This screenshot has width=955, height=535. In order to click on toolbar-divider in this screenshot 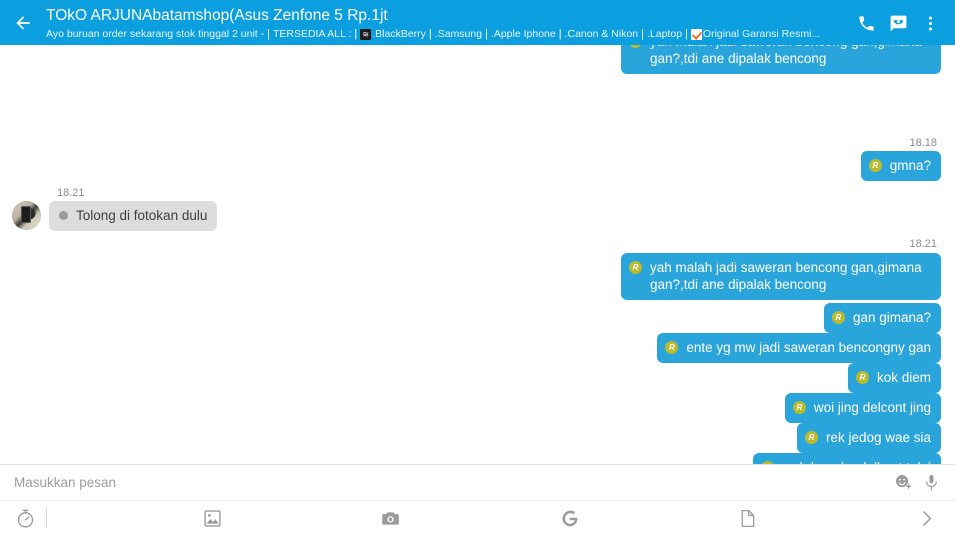, I will do `click(46, 518)`.